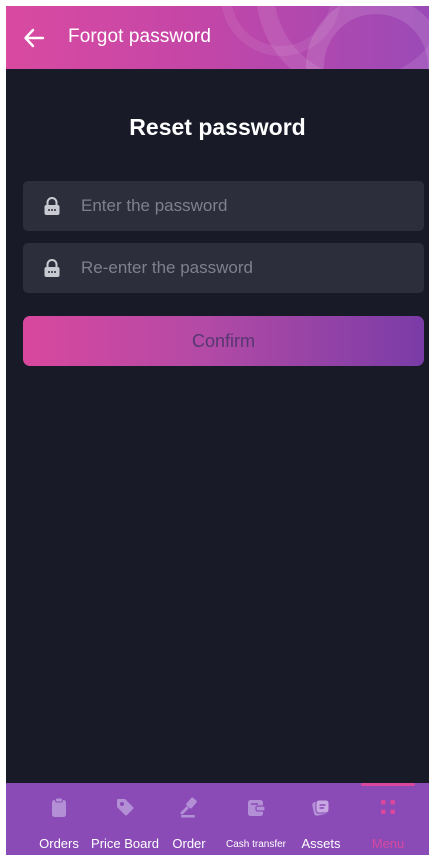 Image resolution: width=429 pixels, height=855 pixels. I want to click on app-header: Forgot password, so click(217, 37).